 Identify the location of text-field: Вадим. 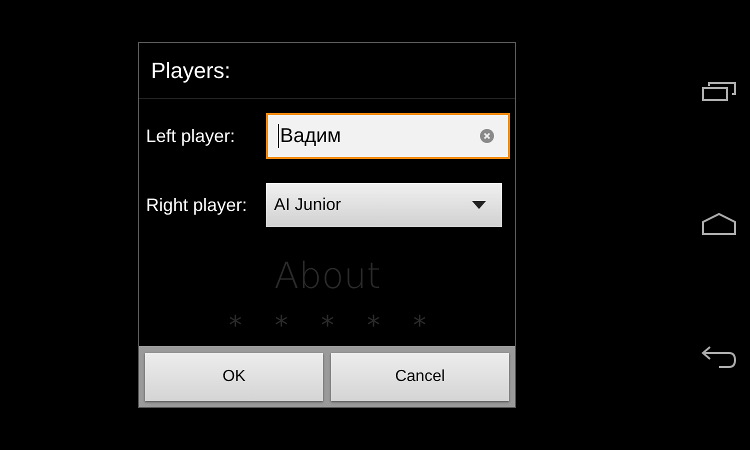
(388, 136).